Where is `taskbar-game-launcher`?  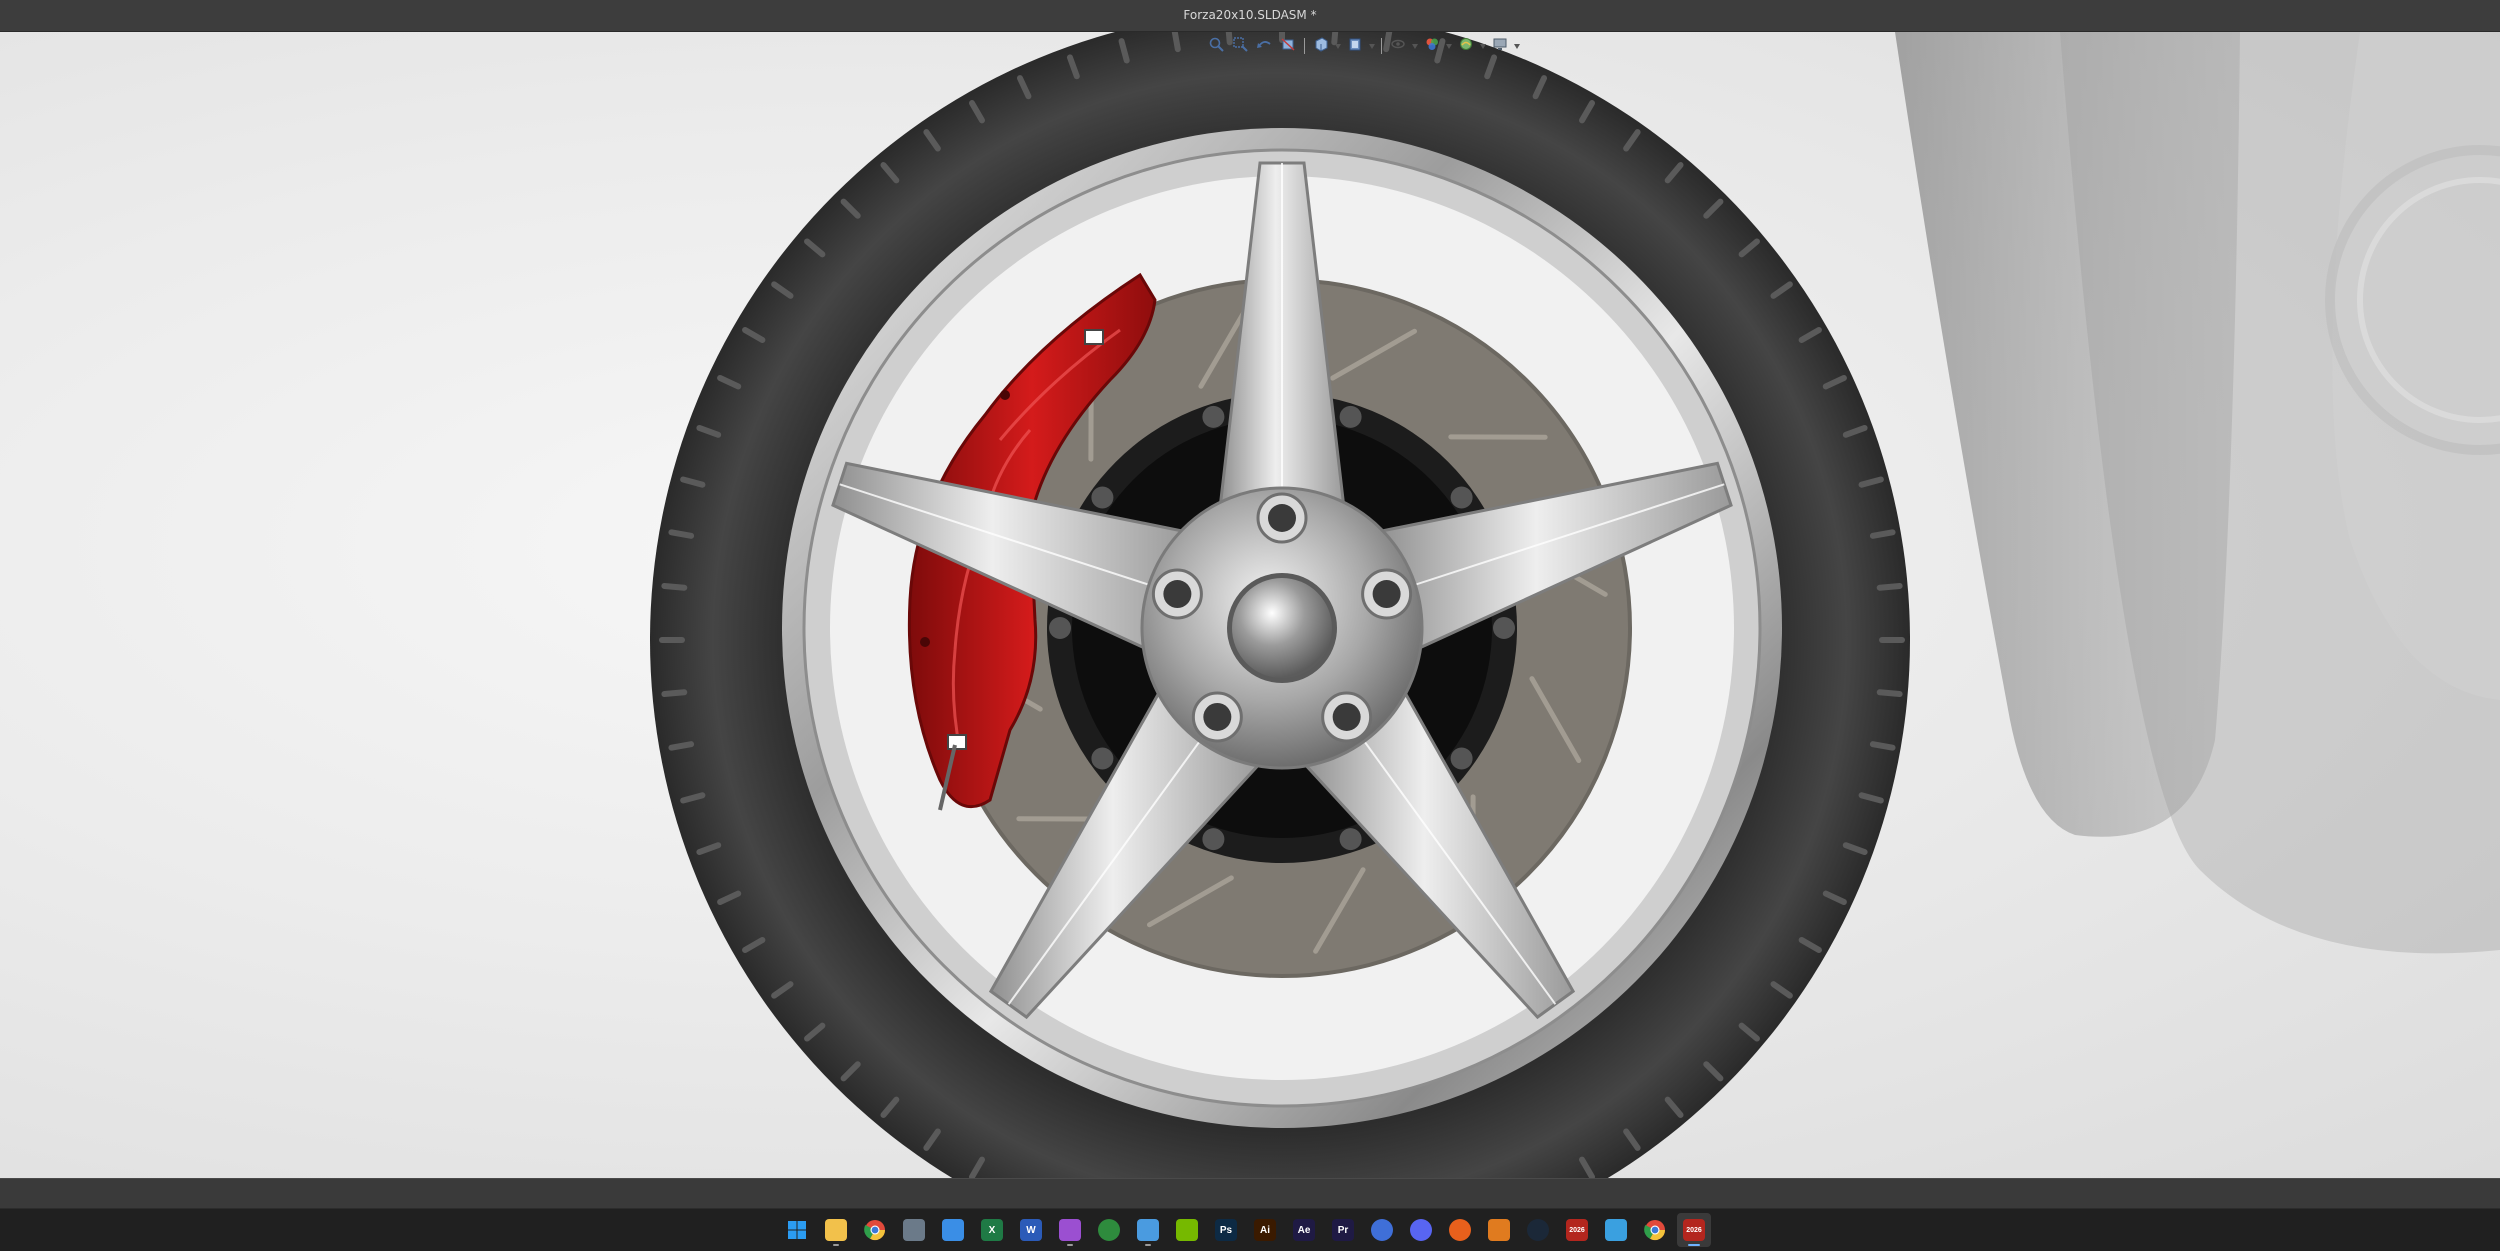 taskbar-game-launcher is located at coordinates (1460, 1230).